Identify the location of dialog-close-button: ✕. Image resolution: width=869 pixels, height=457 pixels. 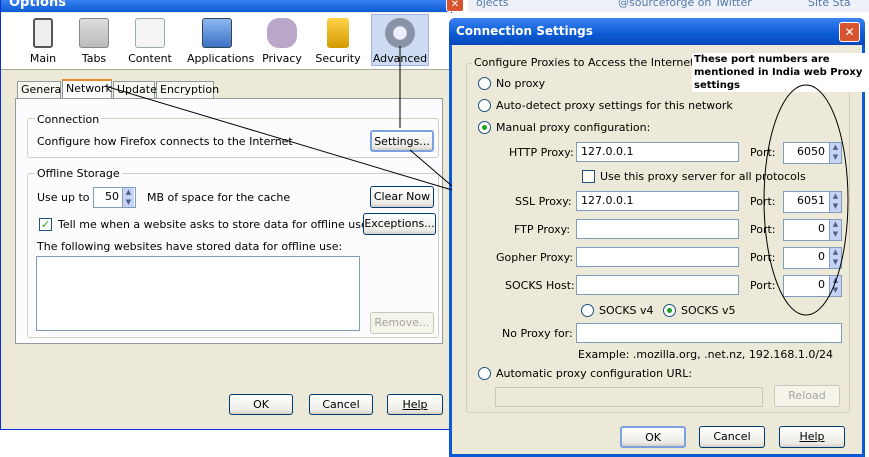
(849, 32).